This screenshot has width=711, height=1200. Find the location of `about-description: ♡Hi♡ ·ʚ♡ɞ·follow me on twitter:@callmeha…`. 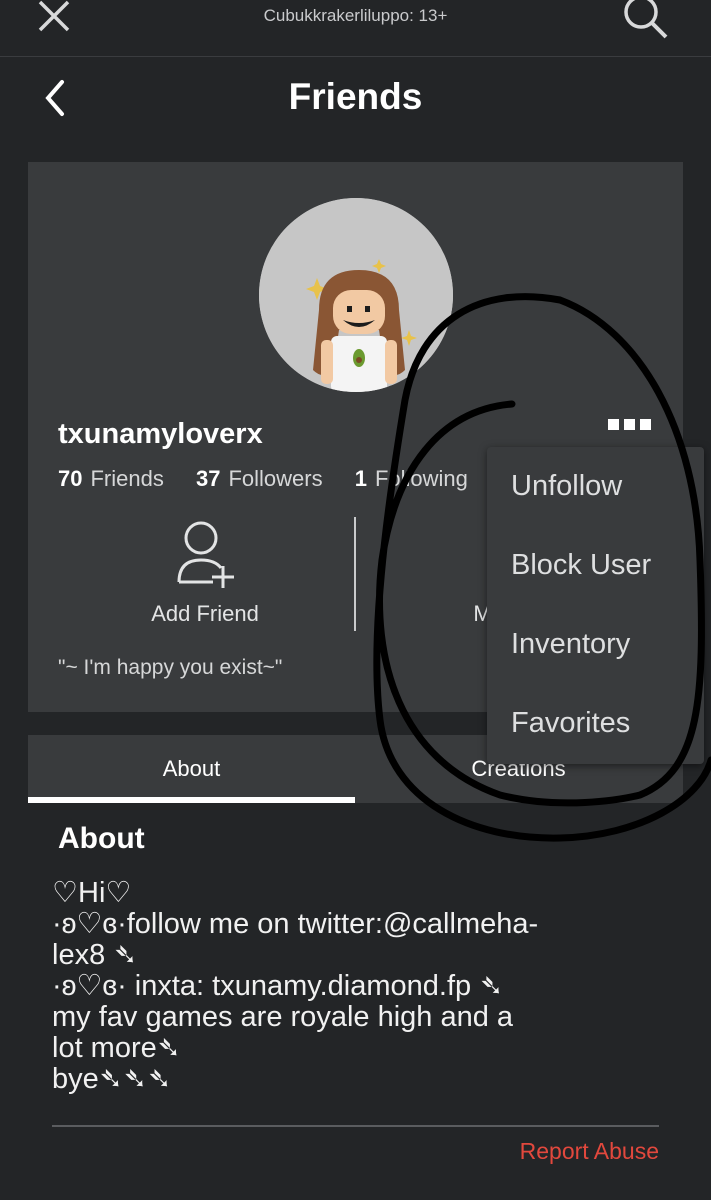

about-description: ♡Hi♡ ·ʚ♡ɞ·follow me on twitter:@callmeha… is located at coordinates (295, 986).